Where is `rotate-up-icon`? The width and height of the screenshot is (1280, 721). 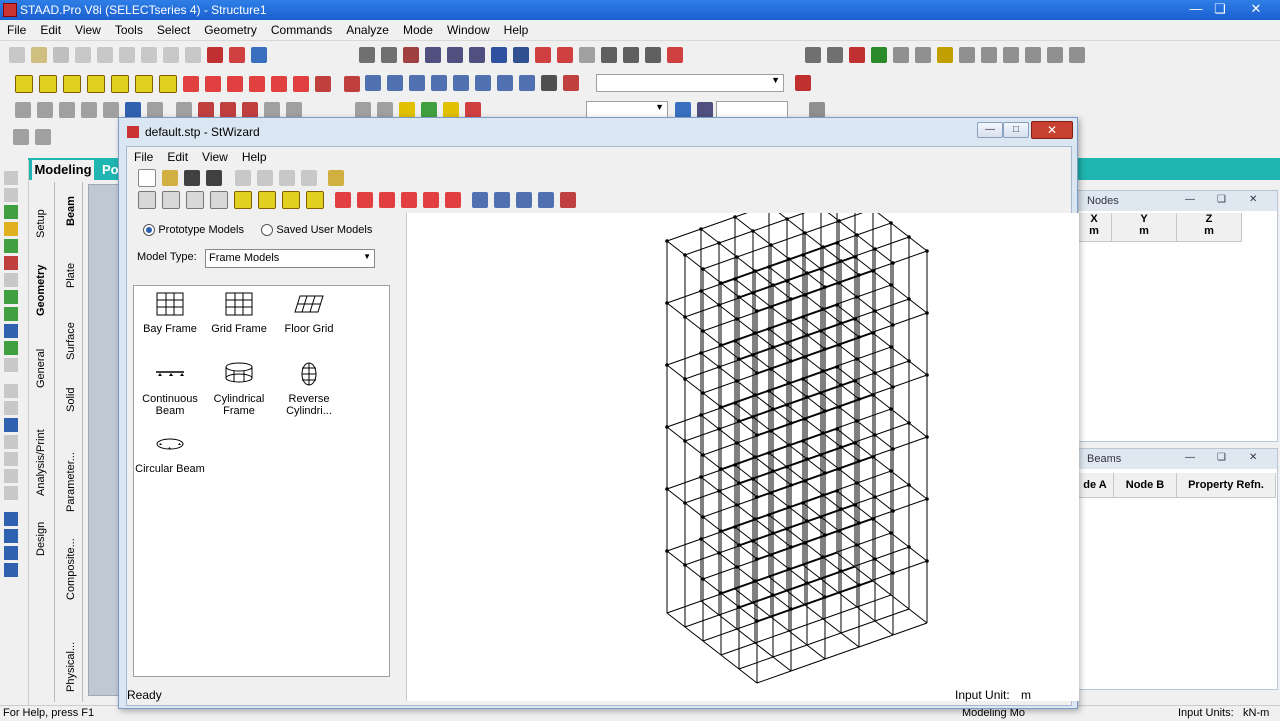 rotate-up-icon is located at coordinates (191, 84).